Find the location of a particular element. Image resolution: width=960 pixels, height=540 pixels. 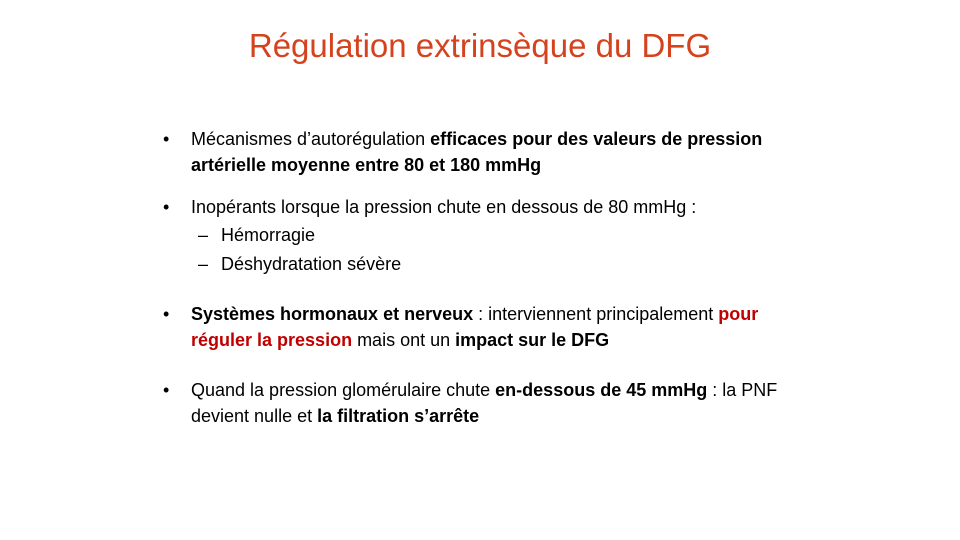

bullet-text: Mécanismes d’autorégulation is located at coordinates (311, 139).